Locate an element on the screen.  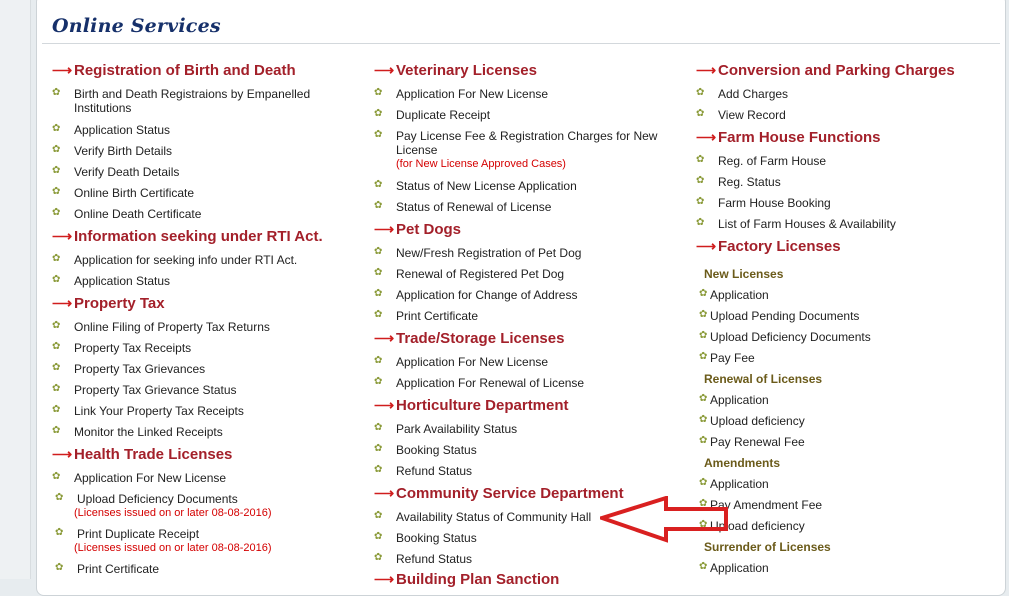
health-note-1: (Licenses issued on or later 08-08-2016) is located at coordinates (173, 513).